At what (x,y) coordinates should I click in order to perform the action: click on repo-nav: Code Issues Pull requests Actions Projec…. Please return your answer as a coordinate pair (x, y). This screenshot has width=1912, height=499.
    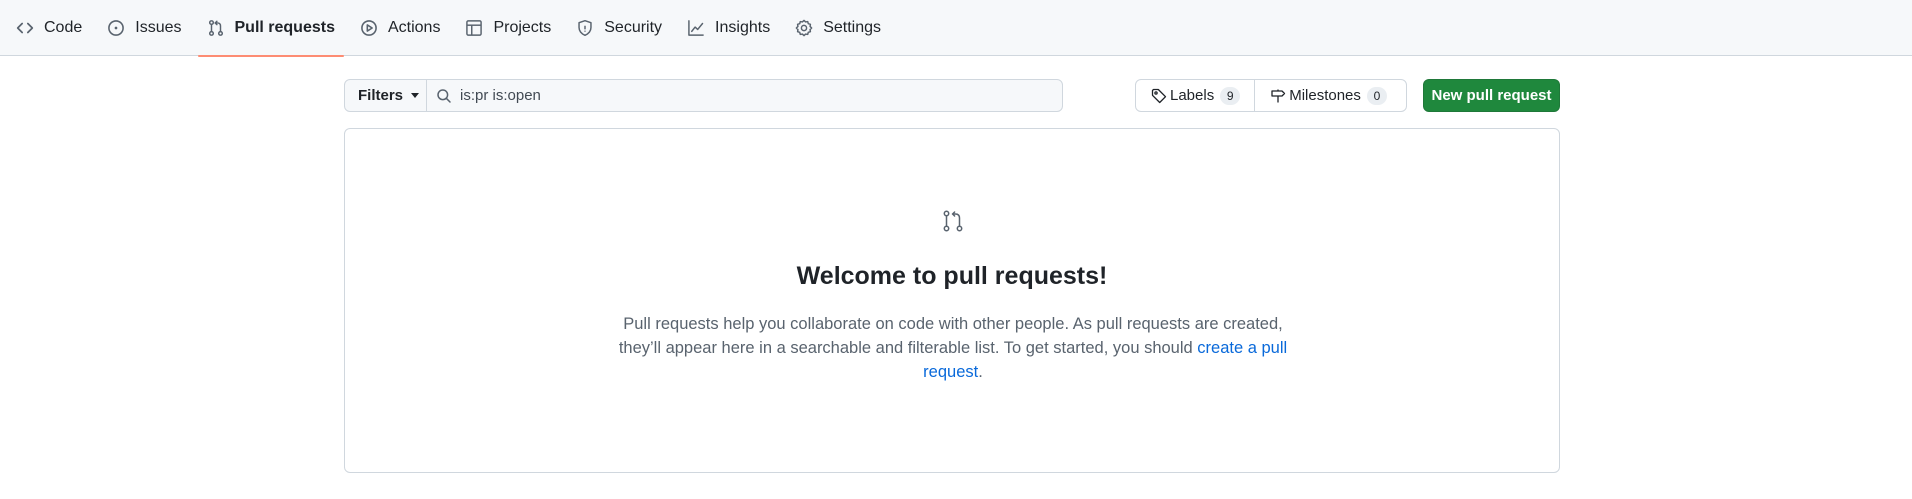
    Looking at the image, I should click on (956, 28).